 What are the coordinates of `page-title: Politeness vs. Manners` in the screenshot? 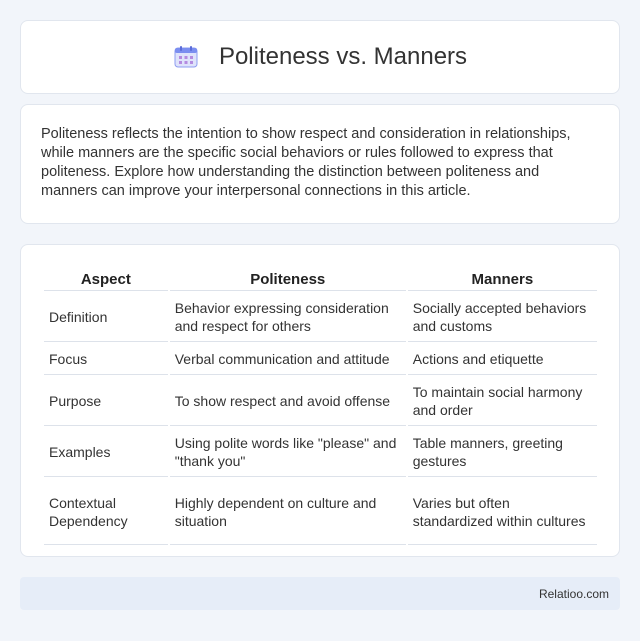 It's located at (343, 56).